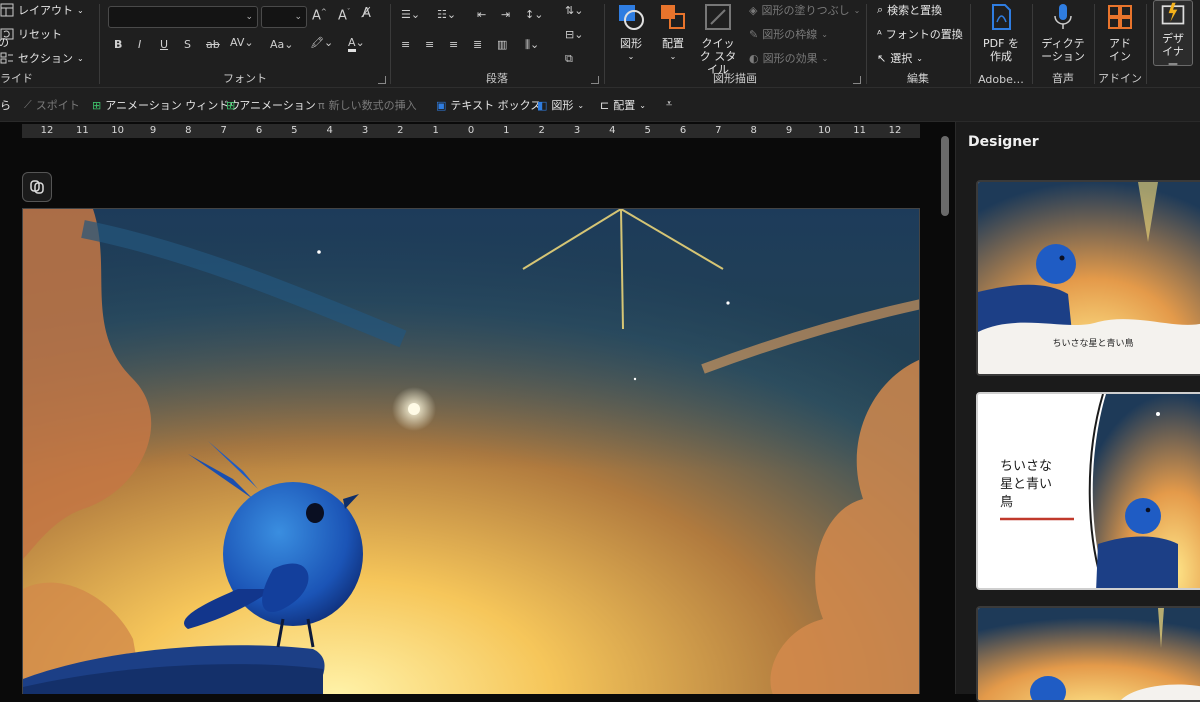 The height and width of the screenshot is (702, 1200). I want to click on decrease-font-icon: Aˇ, so click(344, 15).